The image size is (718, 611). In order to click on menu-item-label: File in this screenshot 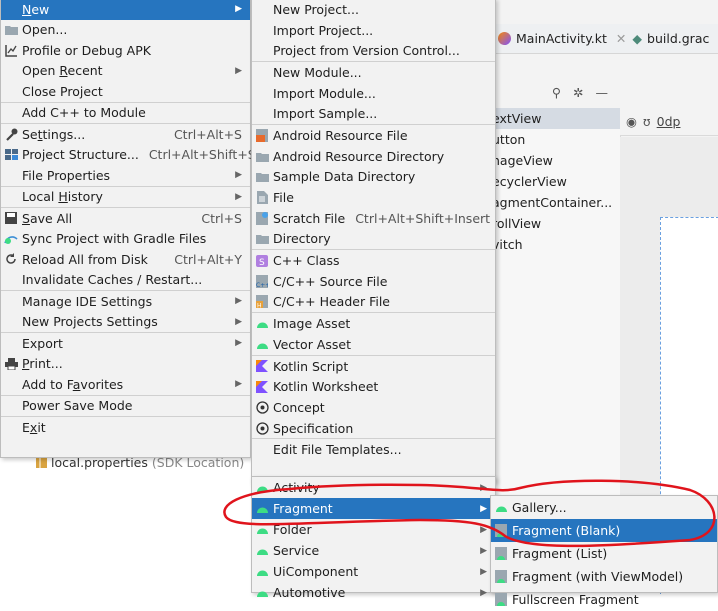, I will do `click(283, 198)`.